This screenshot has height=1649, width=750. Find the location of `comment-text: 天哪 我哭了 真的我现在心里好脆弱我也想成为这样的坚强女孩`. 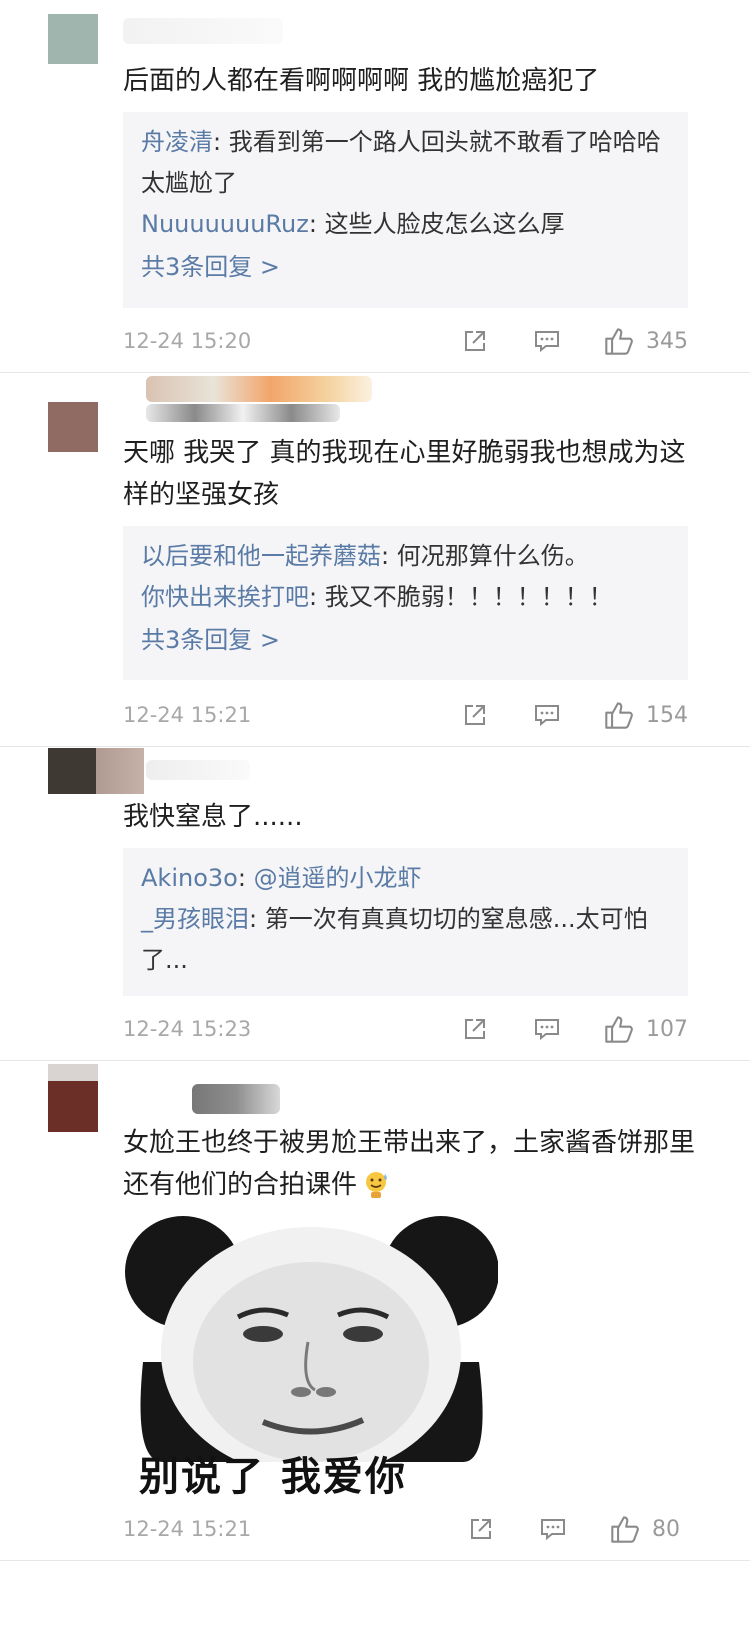

comment-text: 天哪 我哭了 真的我现在心里好脆弱我也想成为这样的坚强女孩 is located at coordinates (404, 474).